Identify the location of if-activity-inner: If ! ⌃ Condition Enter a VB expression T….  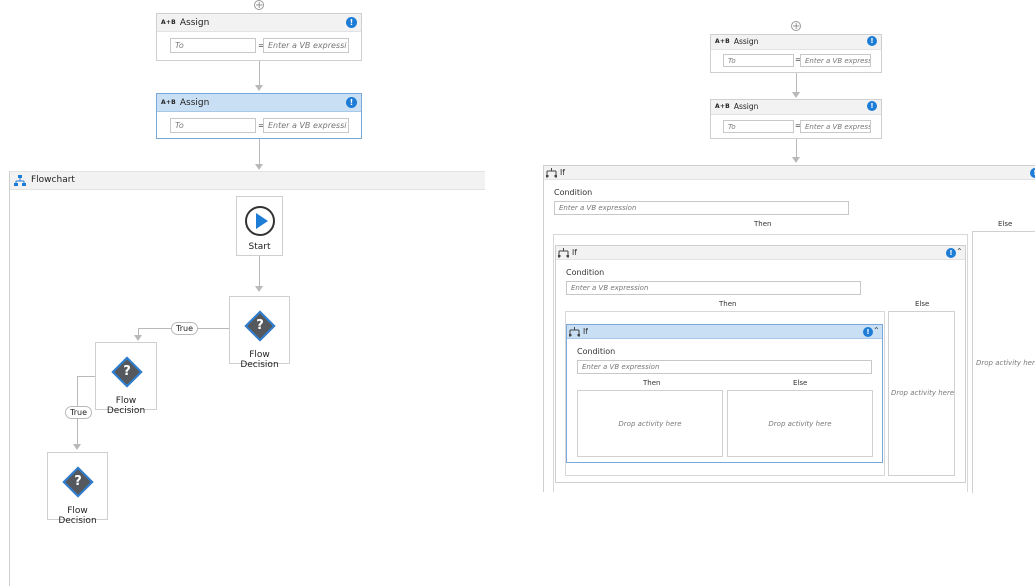
(724, 393).